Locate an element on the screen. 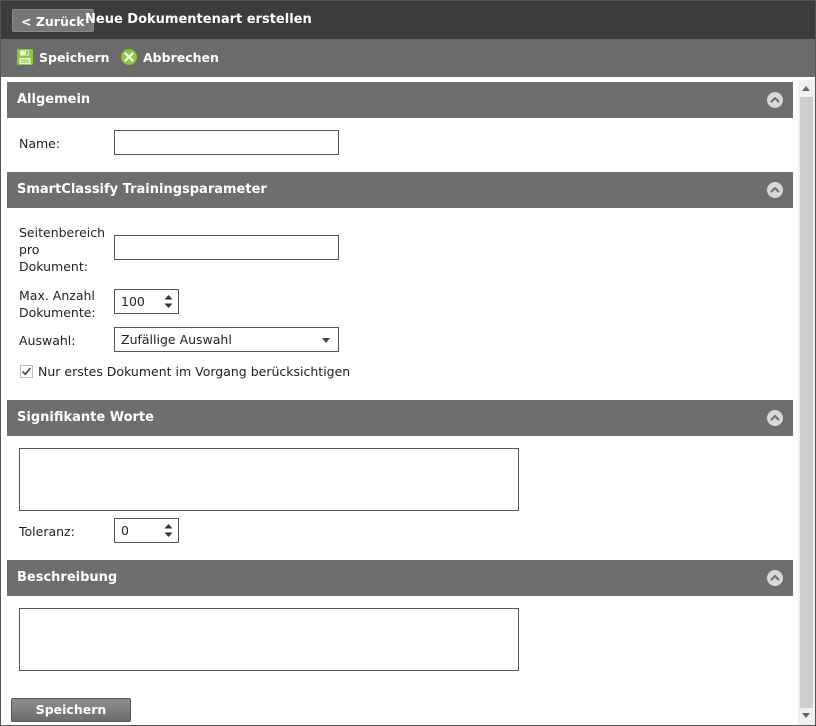 The image size is (816, 726). cancel-toolbar-button: Abbrechen is located at coordinates (169, 57).